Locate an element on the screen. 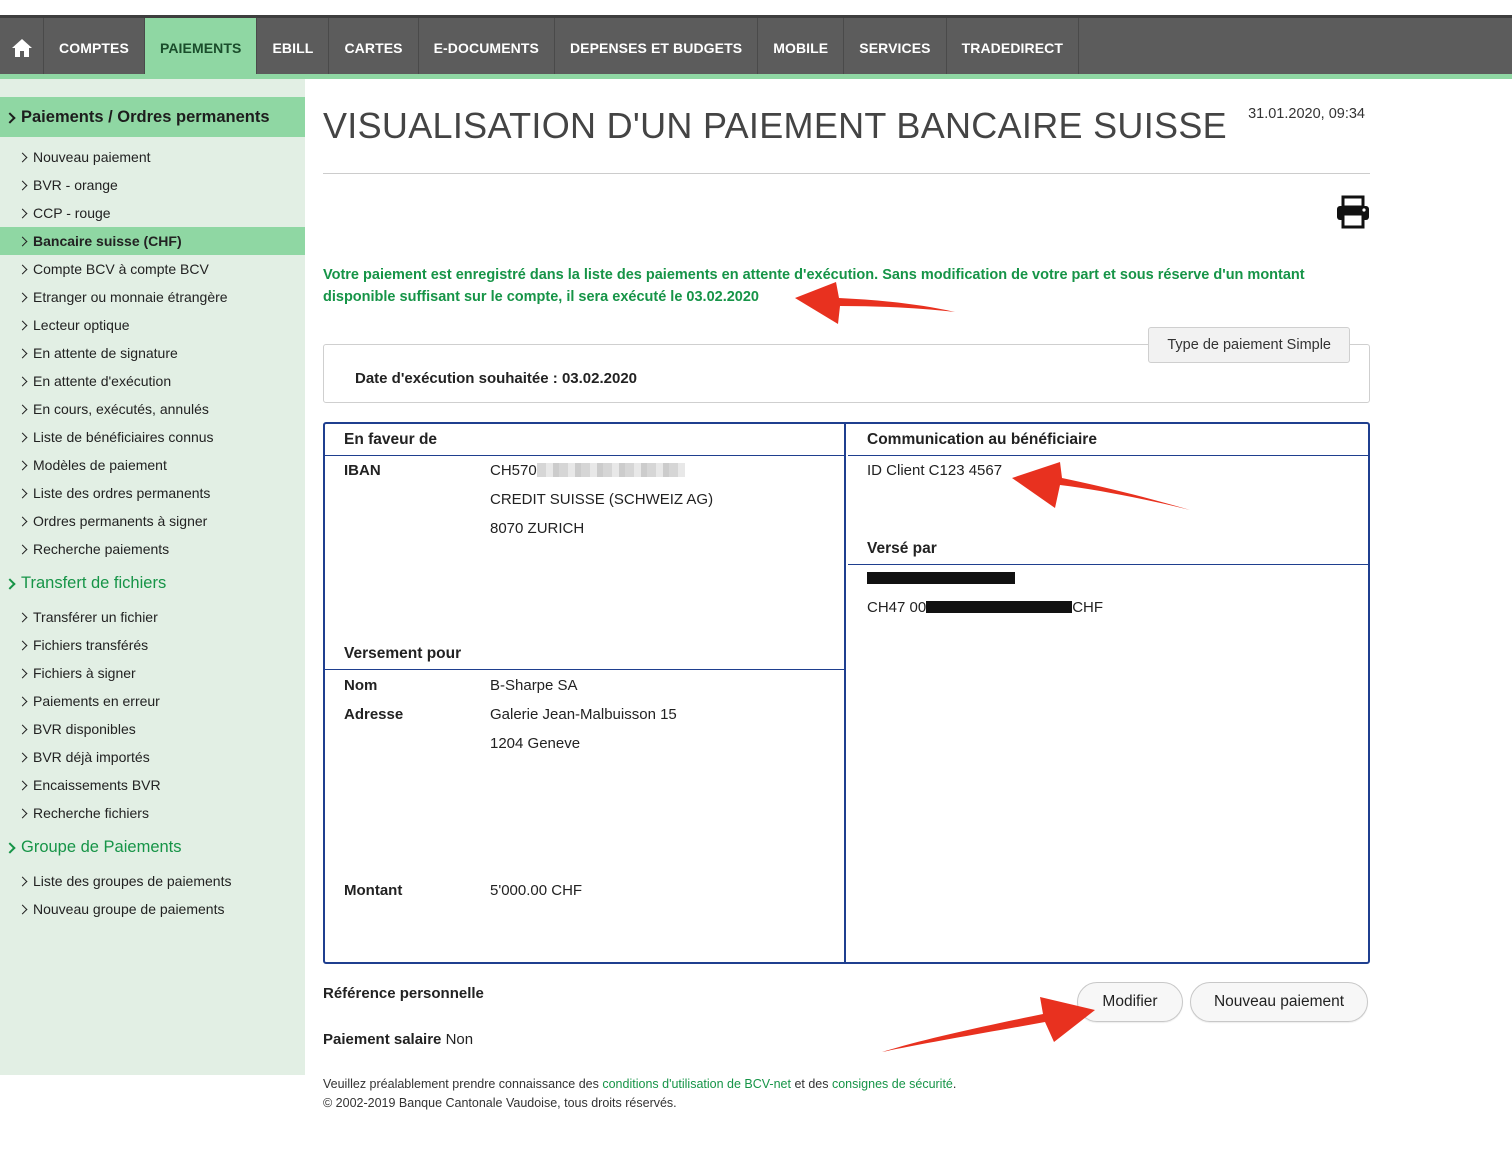 The width and height of the screenshot is (1512, 1167). sidebar-item-label: Etranger ou monnaie étrangère is located at coordinates (130, 297).